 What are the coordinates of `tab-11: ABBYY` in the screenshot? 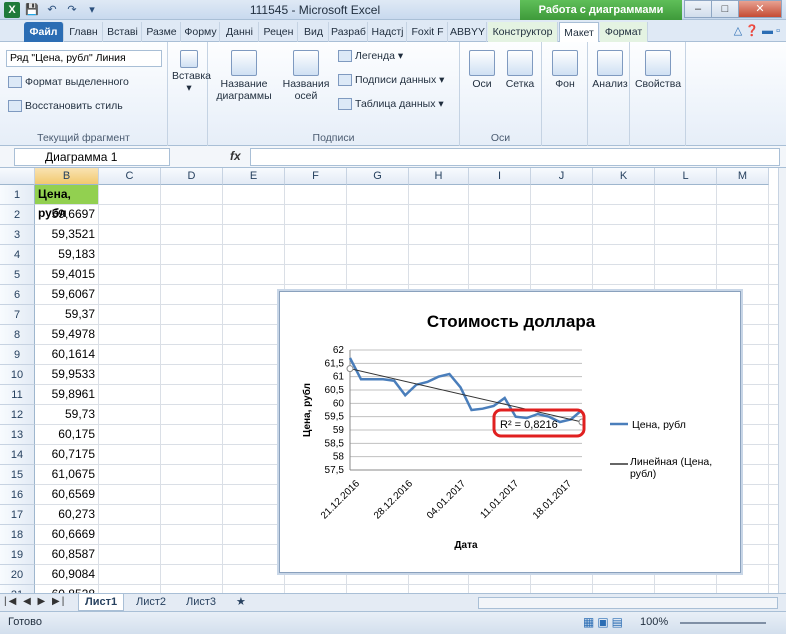 It's located at (468, 32).